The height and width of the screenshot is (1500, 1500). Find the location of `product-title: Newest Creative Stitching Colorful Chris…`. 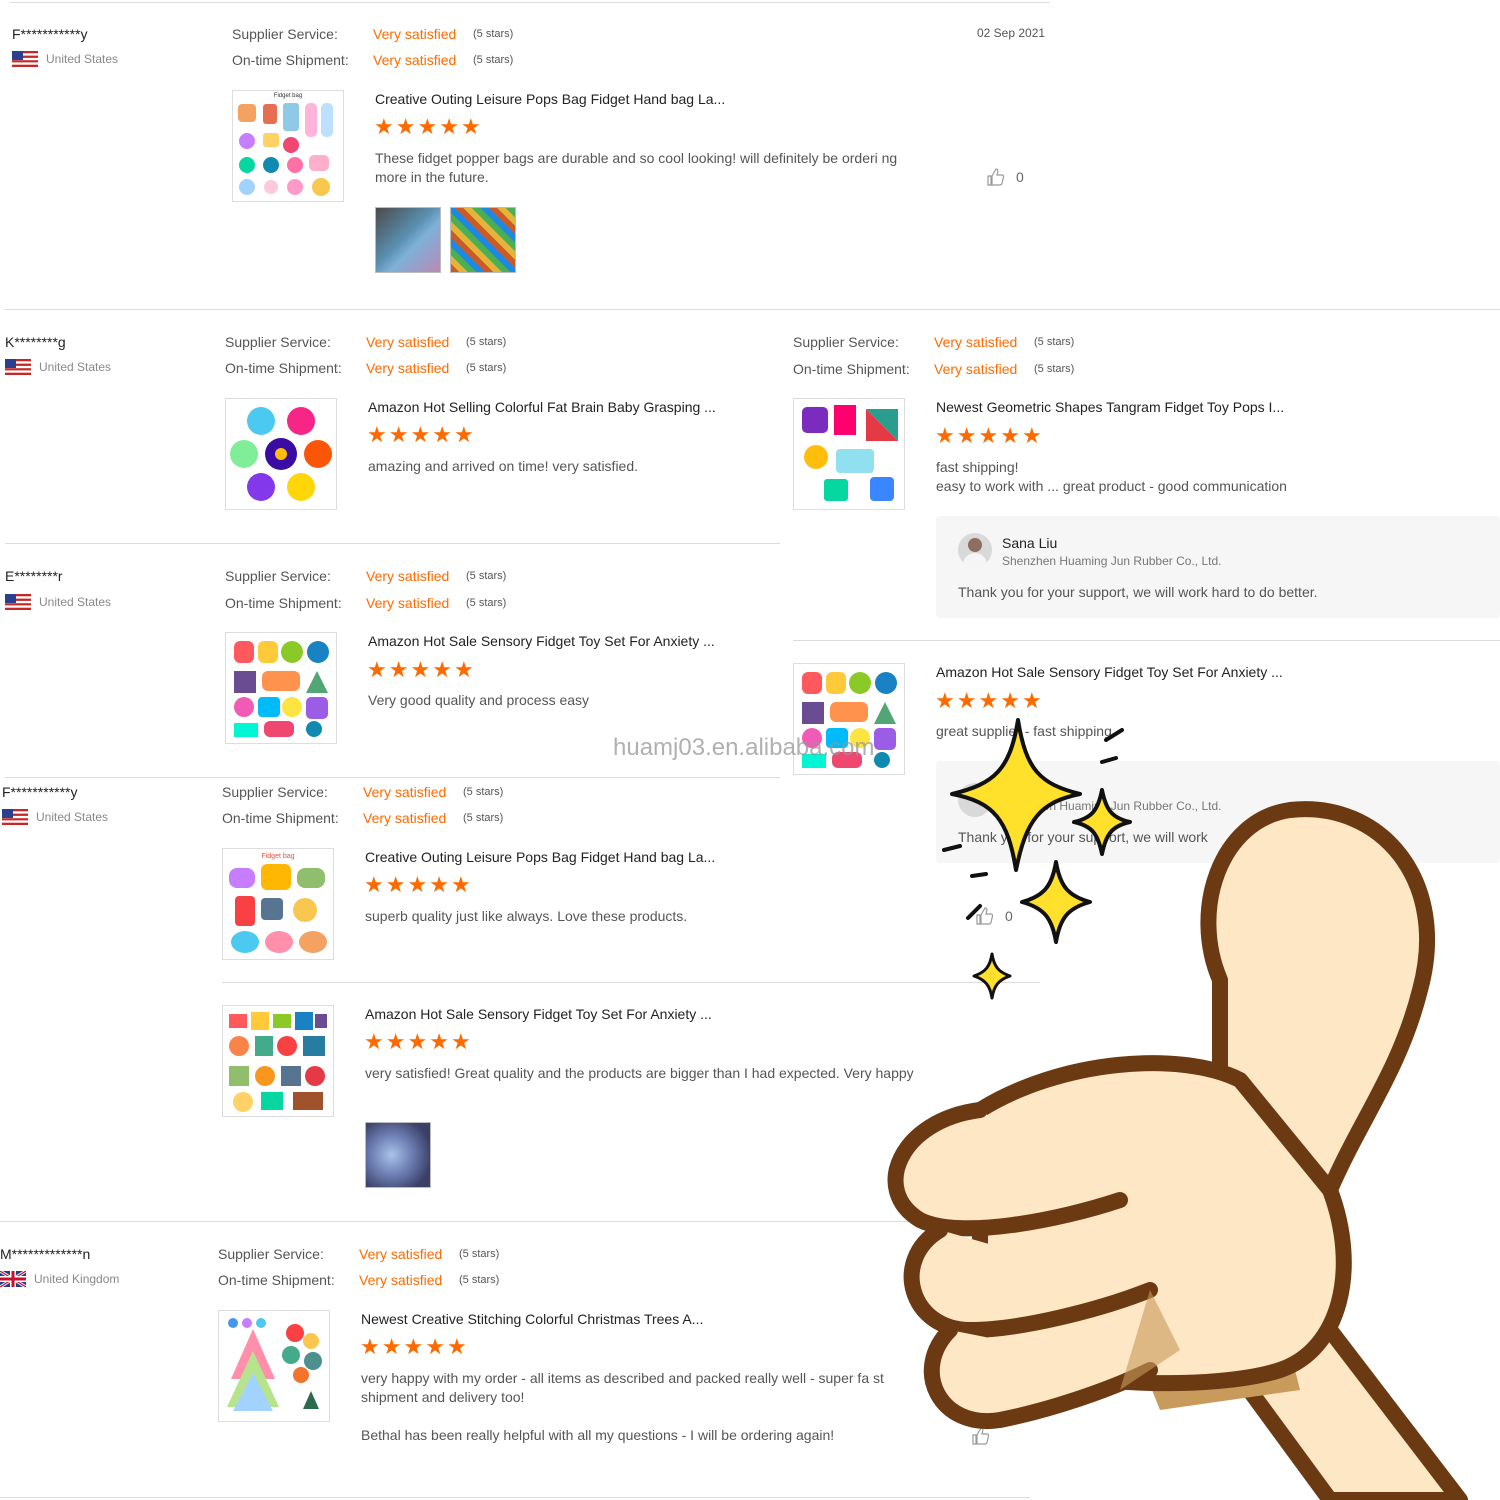

product-title: Newest Creative Stitching Colorful Chris… is located at coordinates (532, 1319).